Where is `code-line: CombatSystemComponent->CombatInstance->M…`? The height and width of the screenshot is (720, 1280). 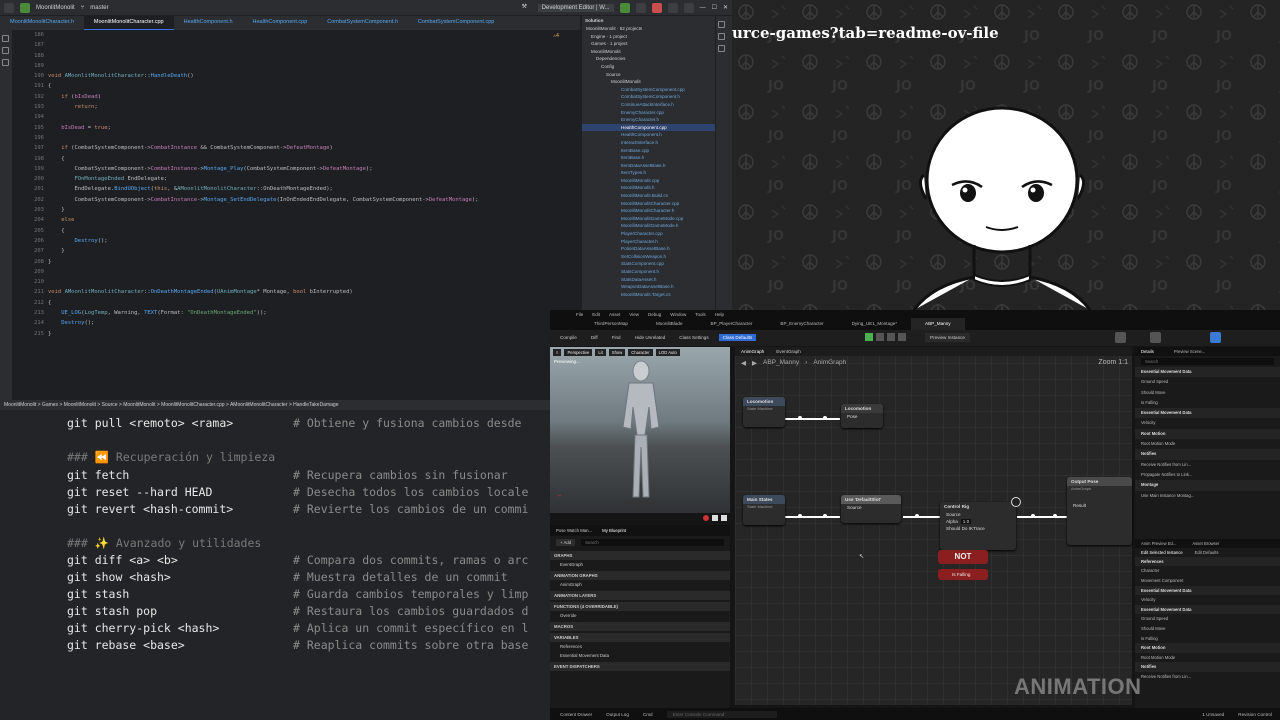 code-line: CombatSystemComponent->CombatInstance->M… is located at coordinates (313, 200).